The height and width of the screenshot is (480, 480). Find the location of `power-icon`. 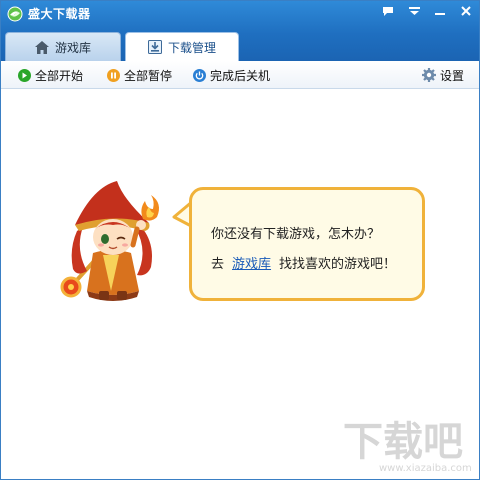

power-icon is located at coordinates (199, 75).